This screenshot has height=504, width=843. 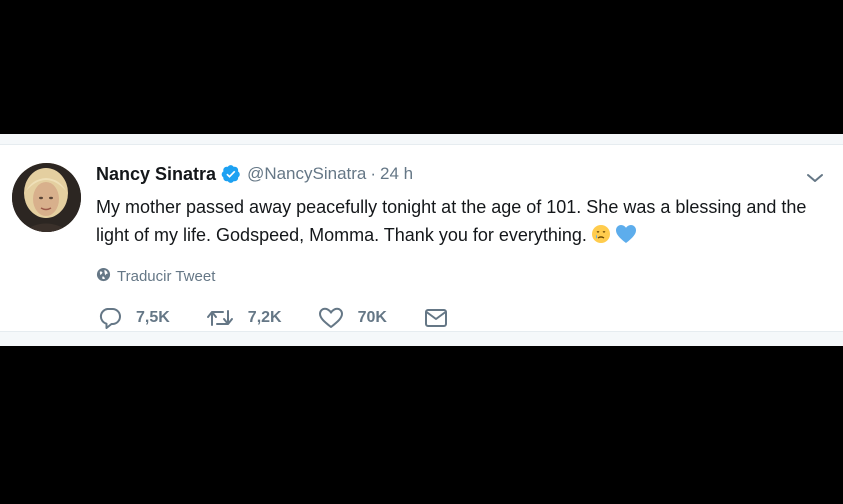 What do you see at coordinates (601, 238) in the screenshot?
I see `crying-face-emoji` at bounding box center [601, 238].